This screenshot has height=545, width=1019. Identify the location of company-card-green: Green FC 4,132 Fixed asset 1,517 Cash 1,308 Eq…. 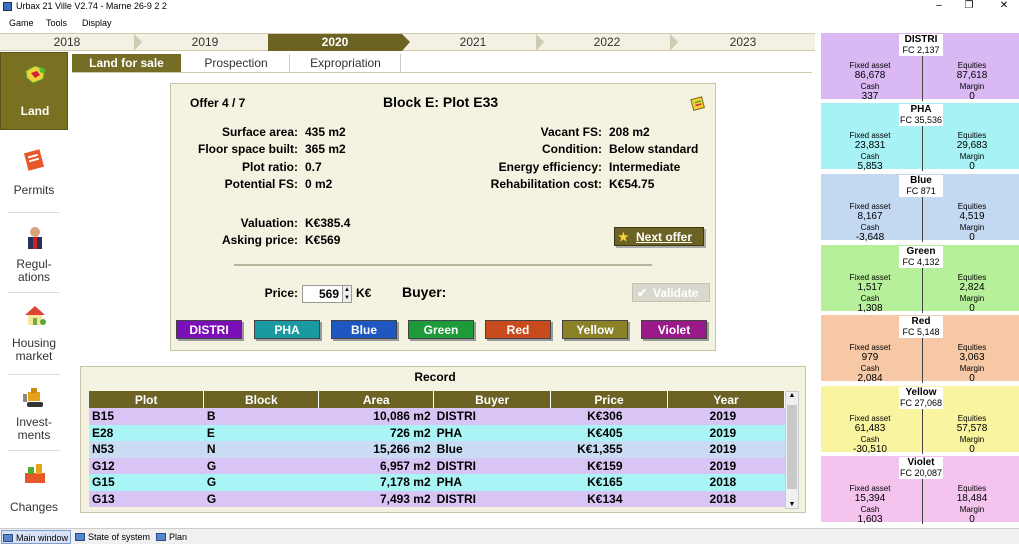
(920, 279).